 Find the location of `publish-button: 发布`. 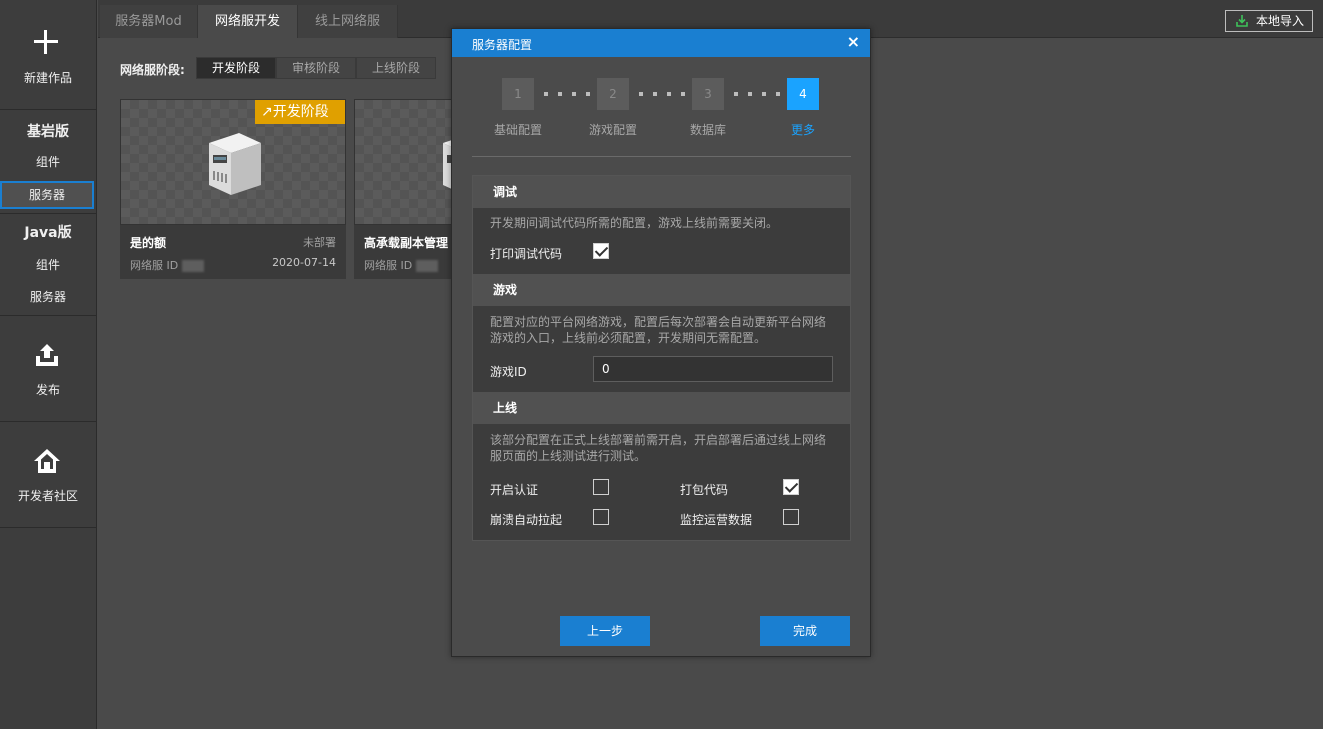

publish-button: 发布 is located at coordinates (48, 368).